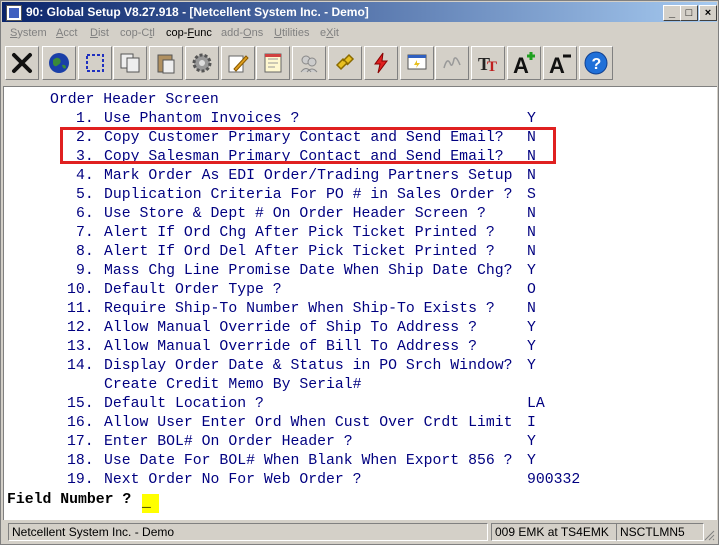 The height and width of the screenshot is (545, 719). I want to click on close-button: ×, so click(708, 13).